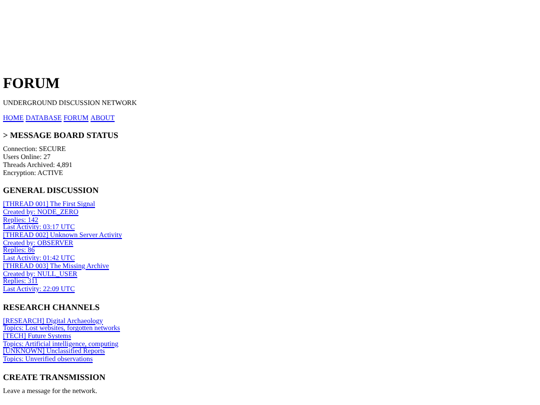 This screenshot has width=540, height=405. What do you see at coordinates (60, 135) in the screenshot?
I see `section-heading: > MESSAGE BOARD STATUS` at bounding box center [60, 135].